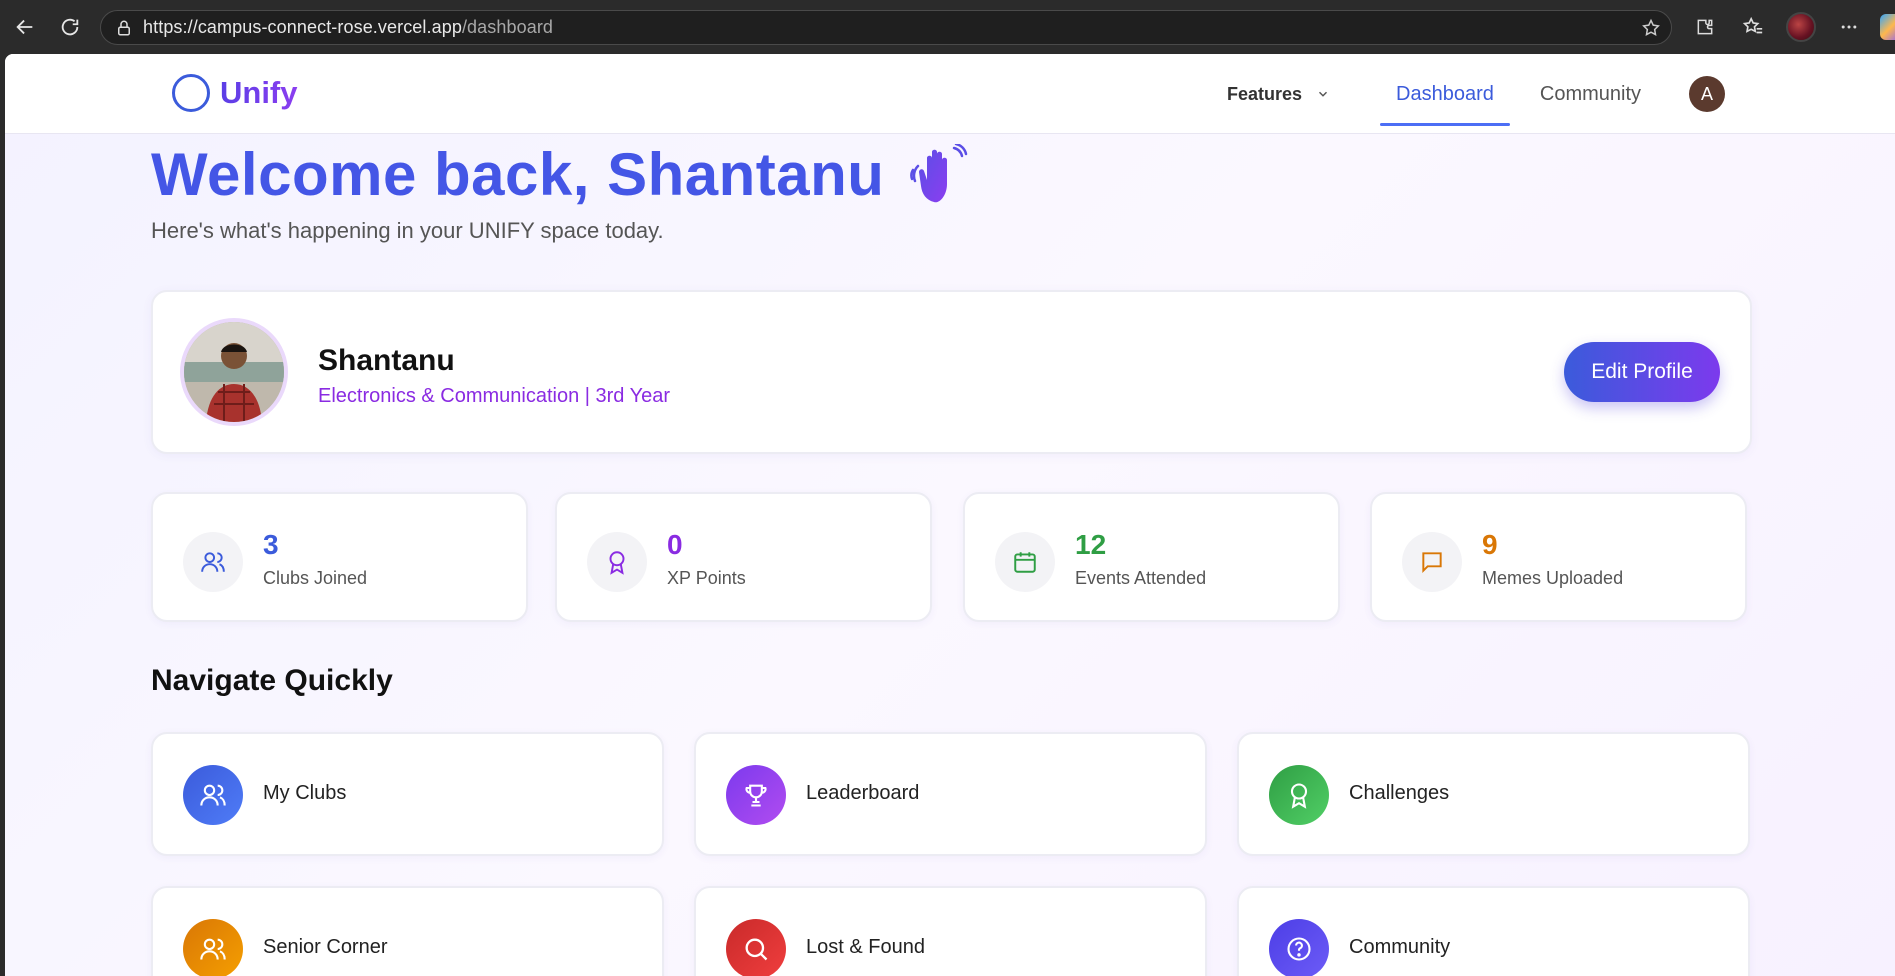  Describe the element at coordinates (1887, 27) in the screenshot. I see `copilot-icon` at that location.